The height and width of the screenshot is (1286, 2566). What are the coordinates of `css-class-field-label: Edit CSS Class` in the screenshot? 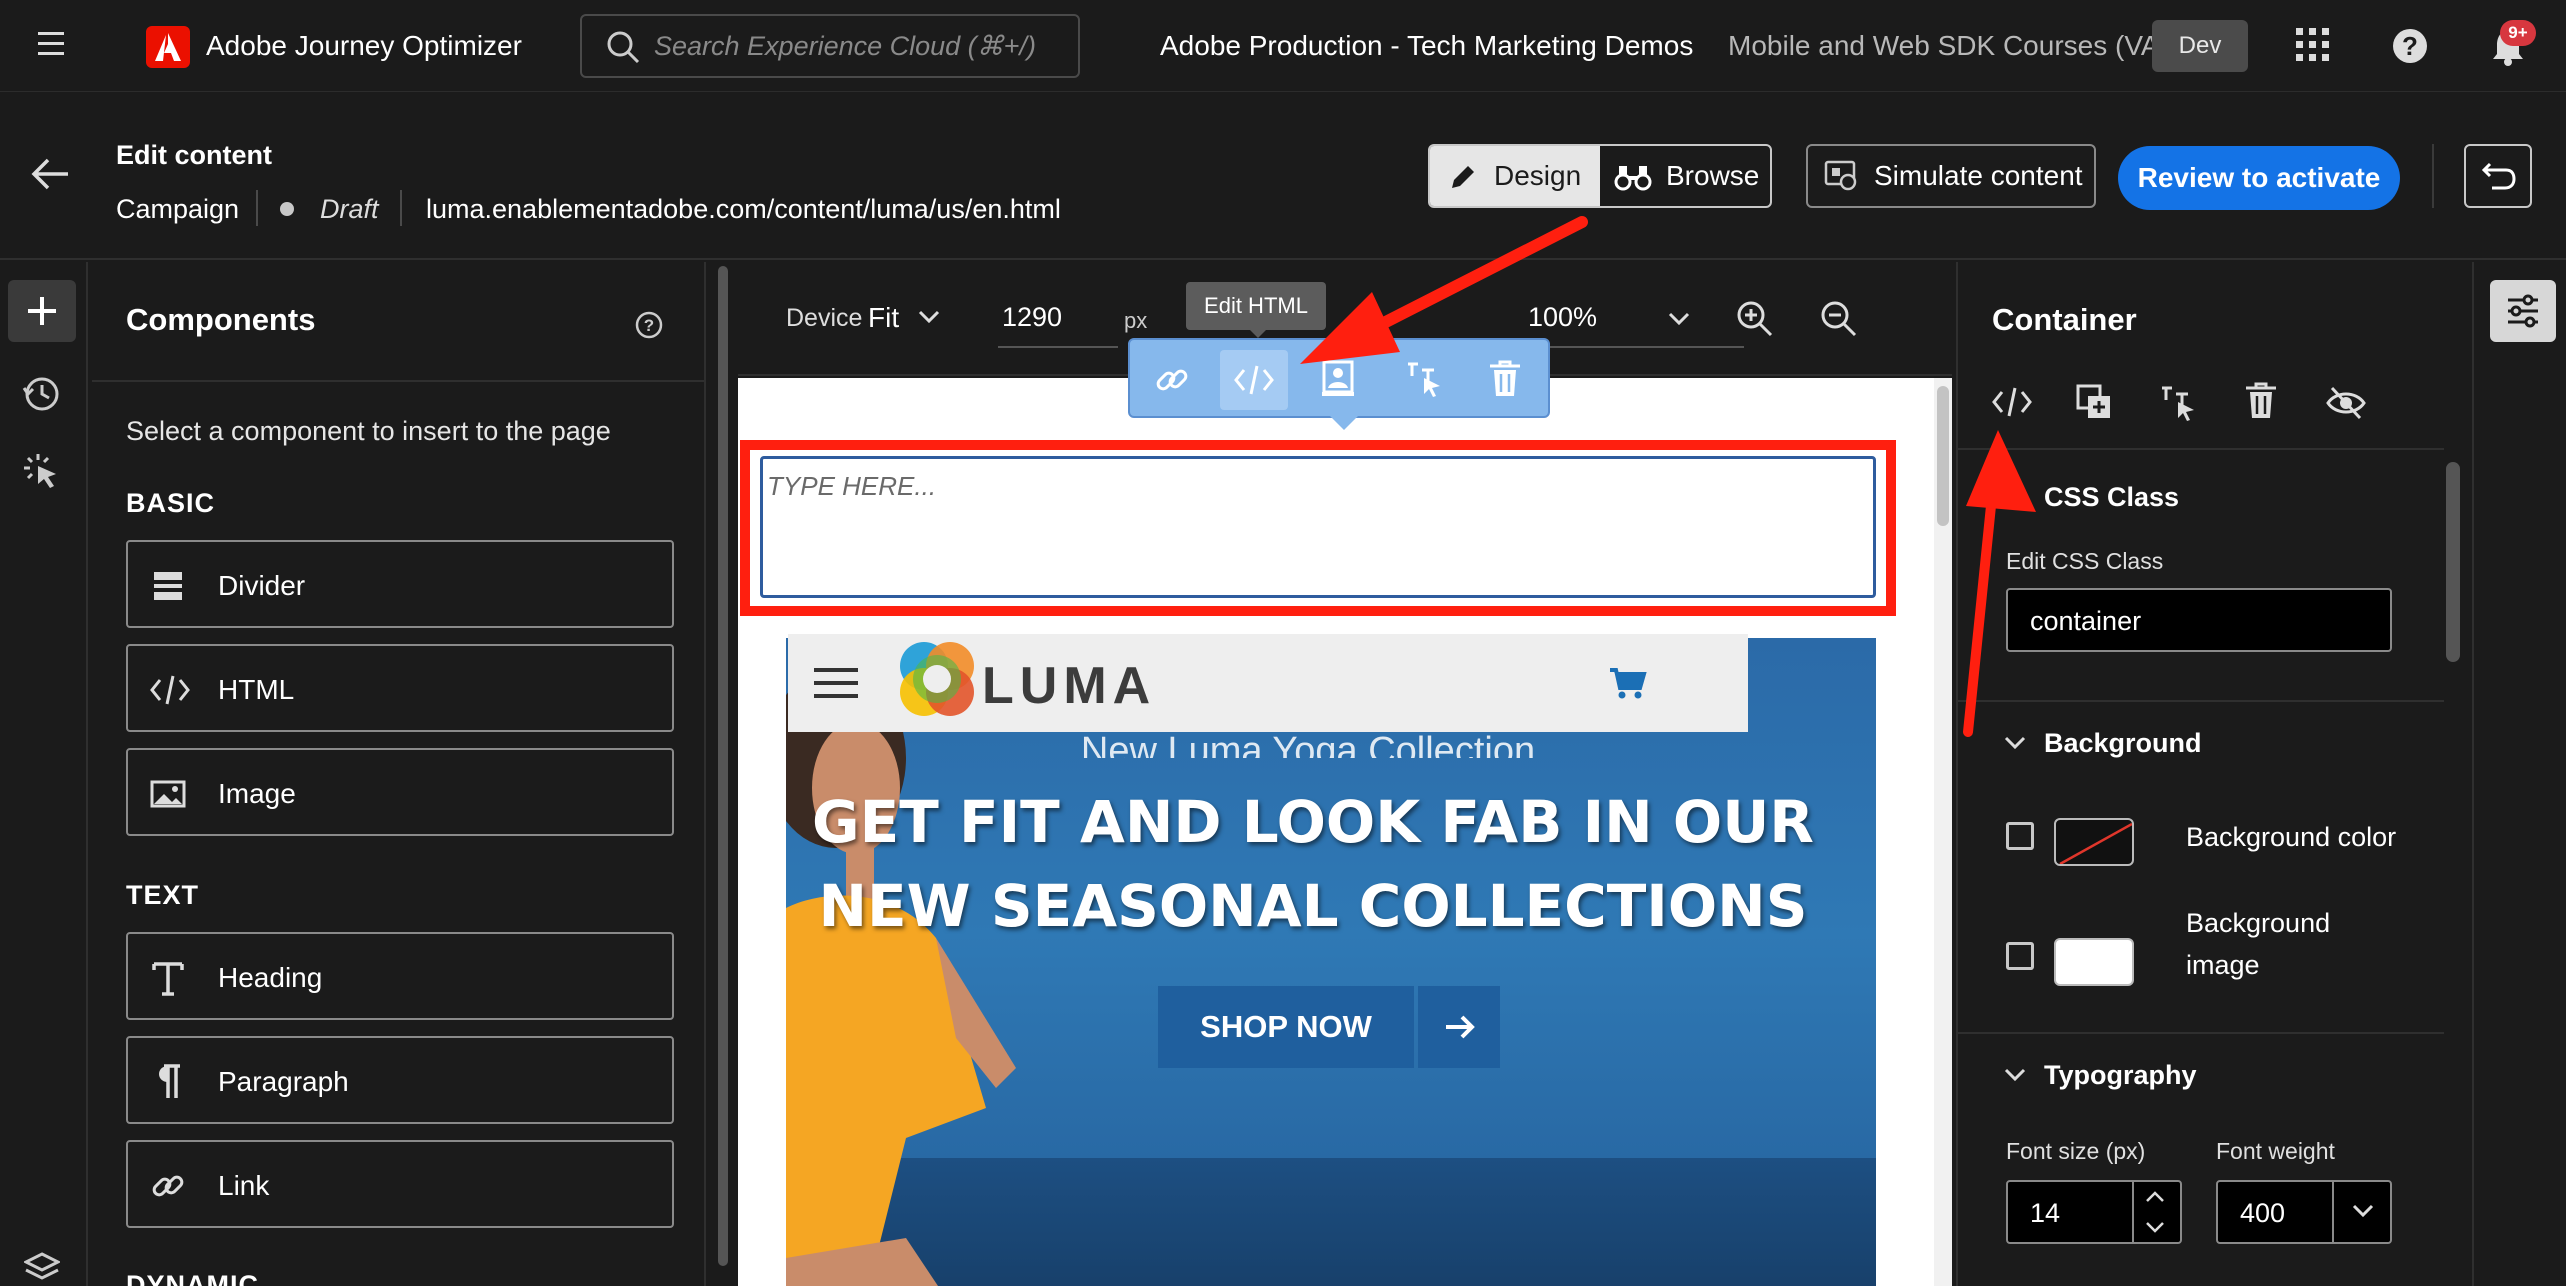 It's located at (2085, 561).